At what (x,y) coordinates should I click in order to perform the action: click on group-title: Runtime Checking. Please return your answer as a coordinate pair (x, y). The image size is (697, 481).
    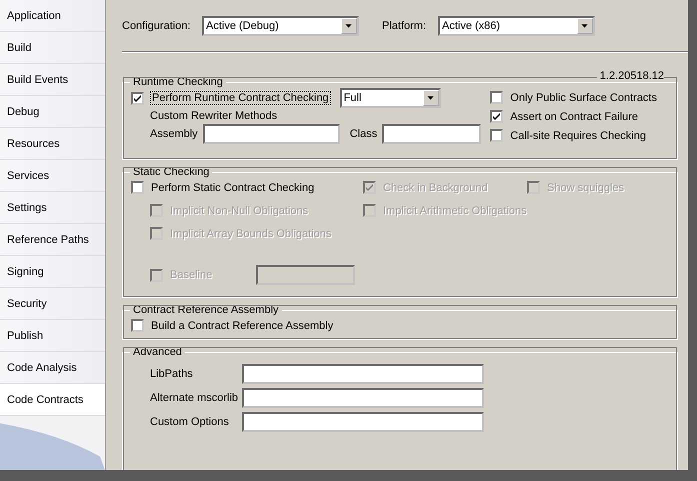
    Looking at the image, I should click on (178, 82).